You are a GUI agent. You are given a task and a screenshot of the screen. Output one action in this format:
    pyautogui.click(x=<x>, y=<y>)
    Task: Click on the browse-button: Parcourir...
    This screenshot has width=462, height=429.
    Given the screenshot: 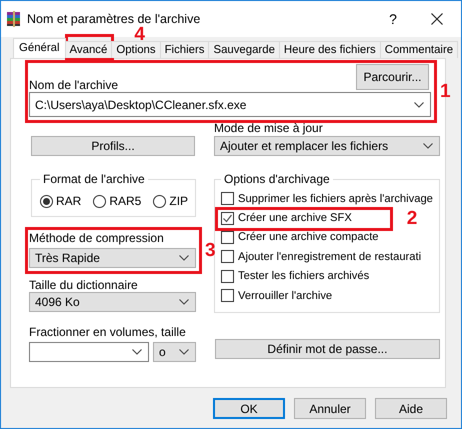 What is the action you would take?
    pyautogui.click(x=392, y=77)
    